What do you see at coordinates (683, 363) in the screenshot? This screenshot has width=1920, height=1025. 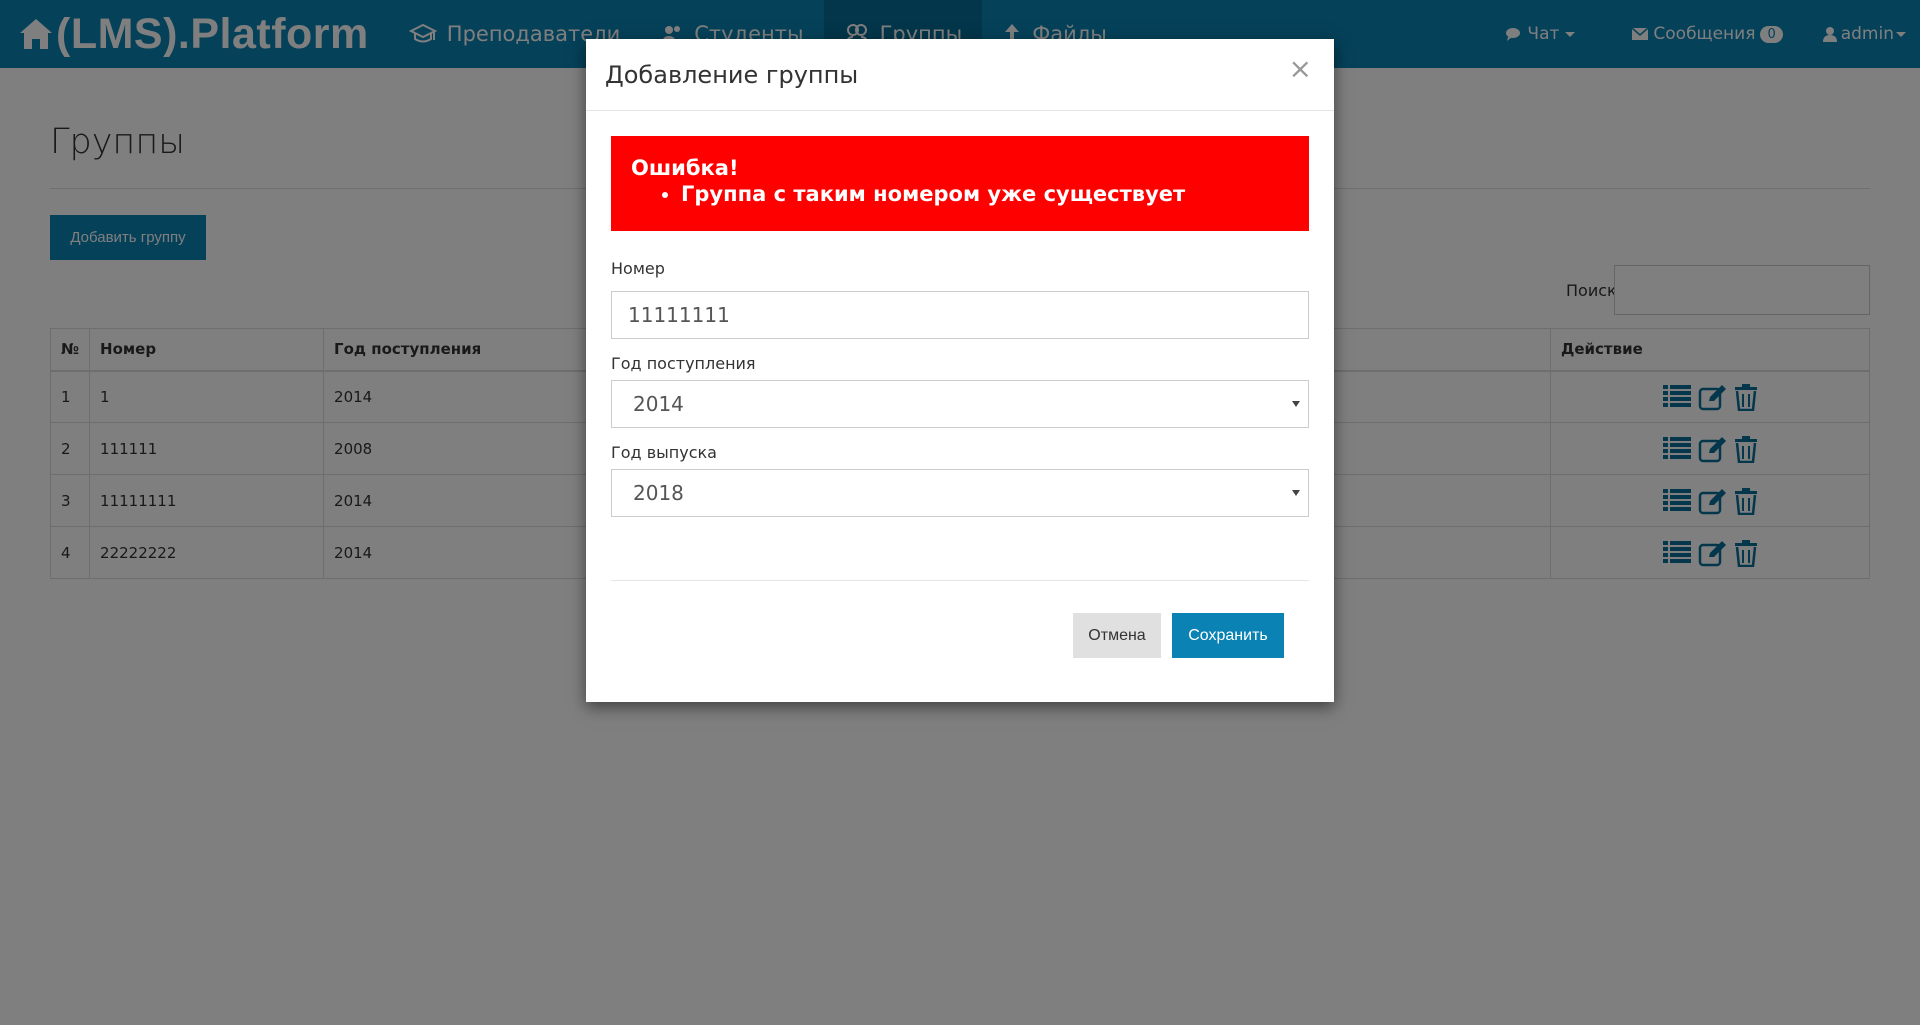 I see `enroll-year-label: Год поступления` at bounding box center [683, 363].